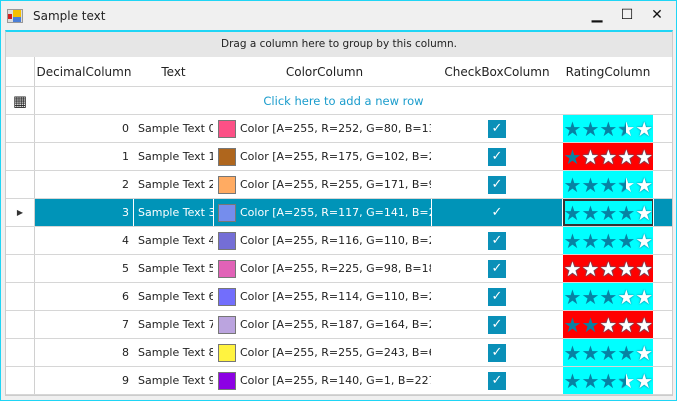 The height and width of the screenshot is (401, 677). Describe the element at coordinates (20, 212) in the screenshot. I see `row-indicator: ▶` at that location.